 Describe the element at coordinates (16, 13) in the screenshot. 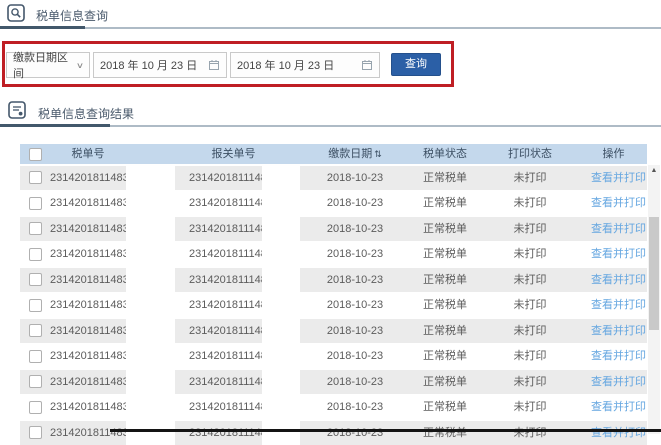

I see `document-search-icon` at that location.